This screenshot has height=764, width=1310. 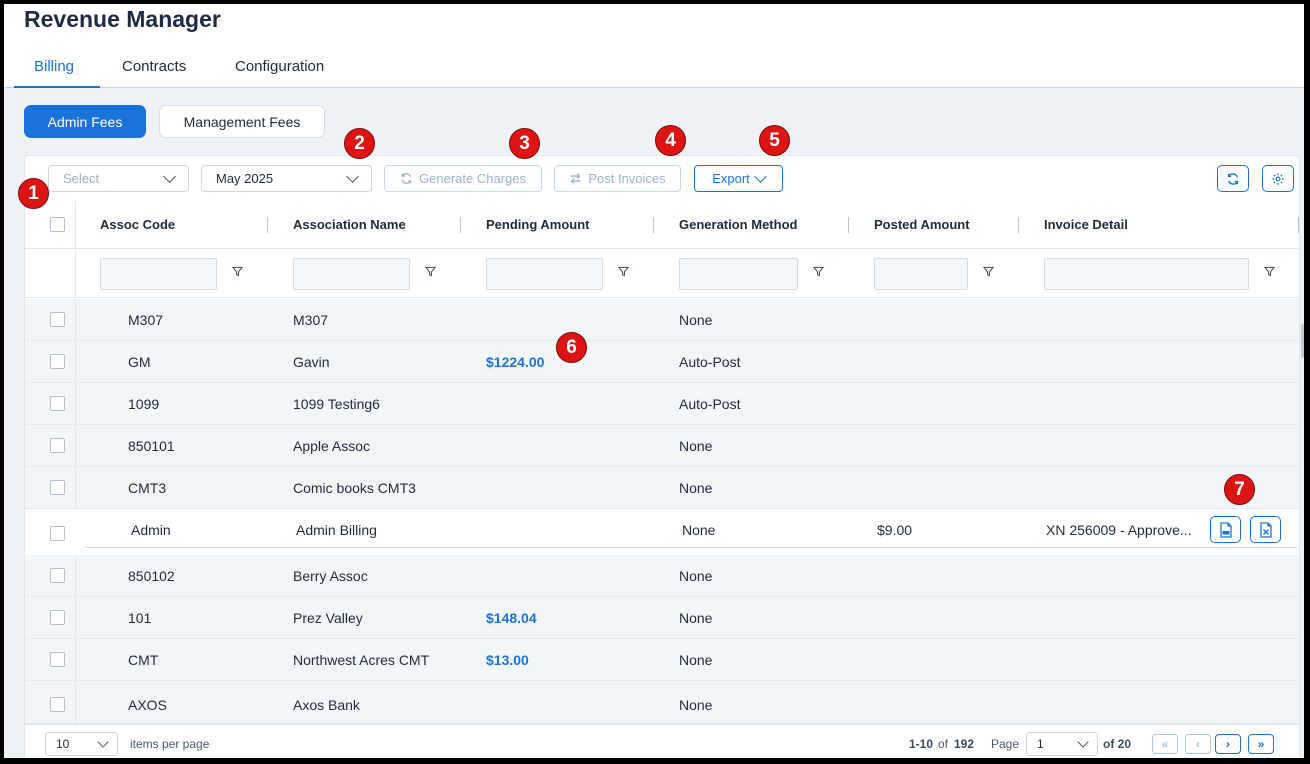 I want to click on table-row: M307 M307 None, so click(x=662, y=320).